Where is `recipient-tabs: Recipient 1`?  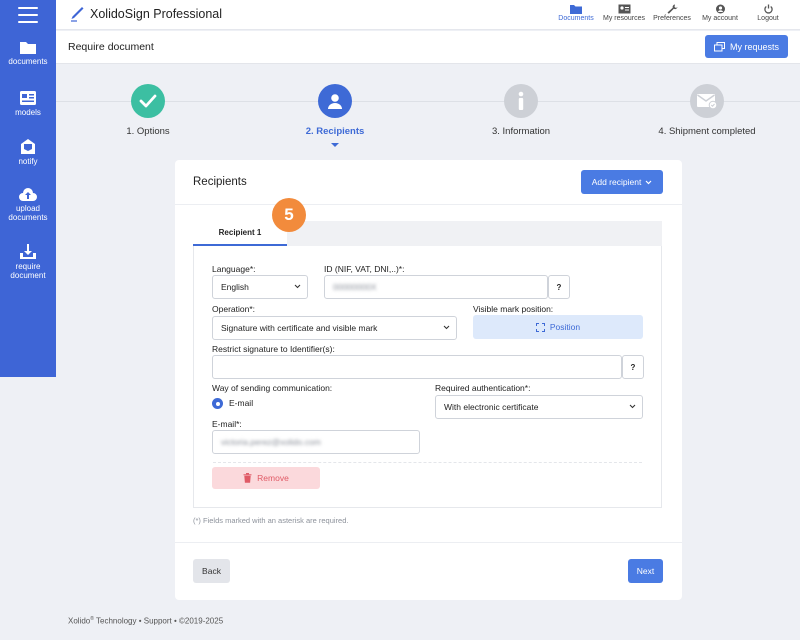
recipient-tabs: Recipient 1 is located at coordinates (427, 233).